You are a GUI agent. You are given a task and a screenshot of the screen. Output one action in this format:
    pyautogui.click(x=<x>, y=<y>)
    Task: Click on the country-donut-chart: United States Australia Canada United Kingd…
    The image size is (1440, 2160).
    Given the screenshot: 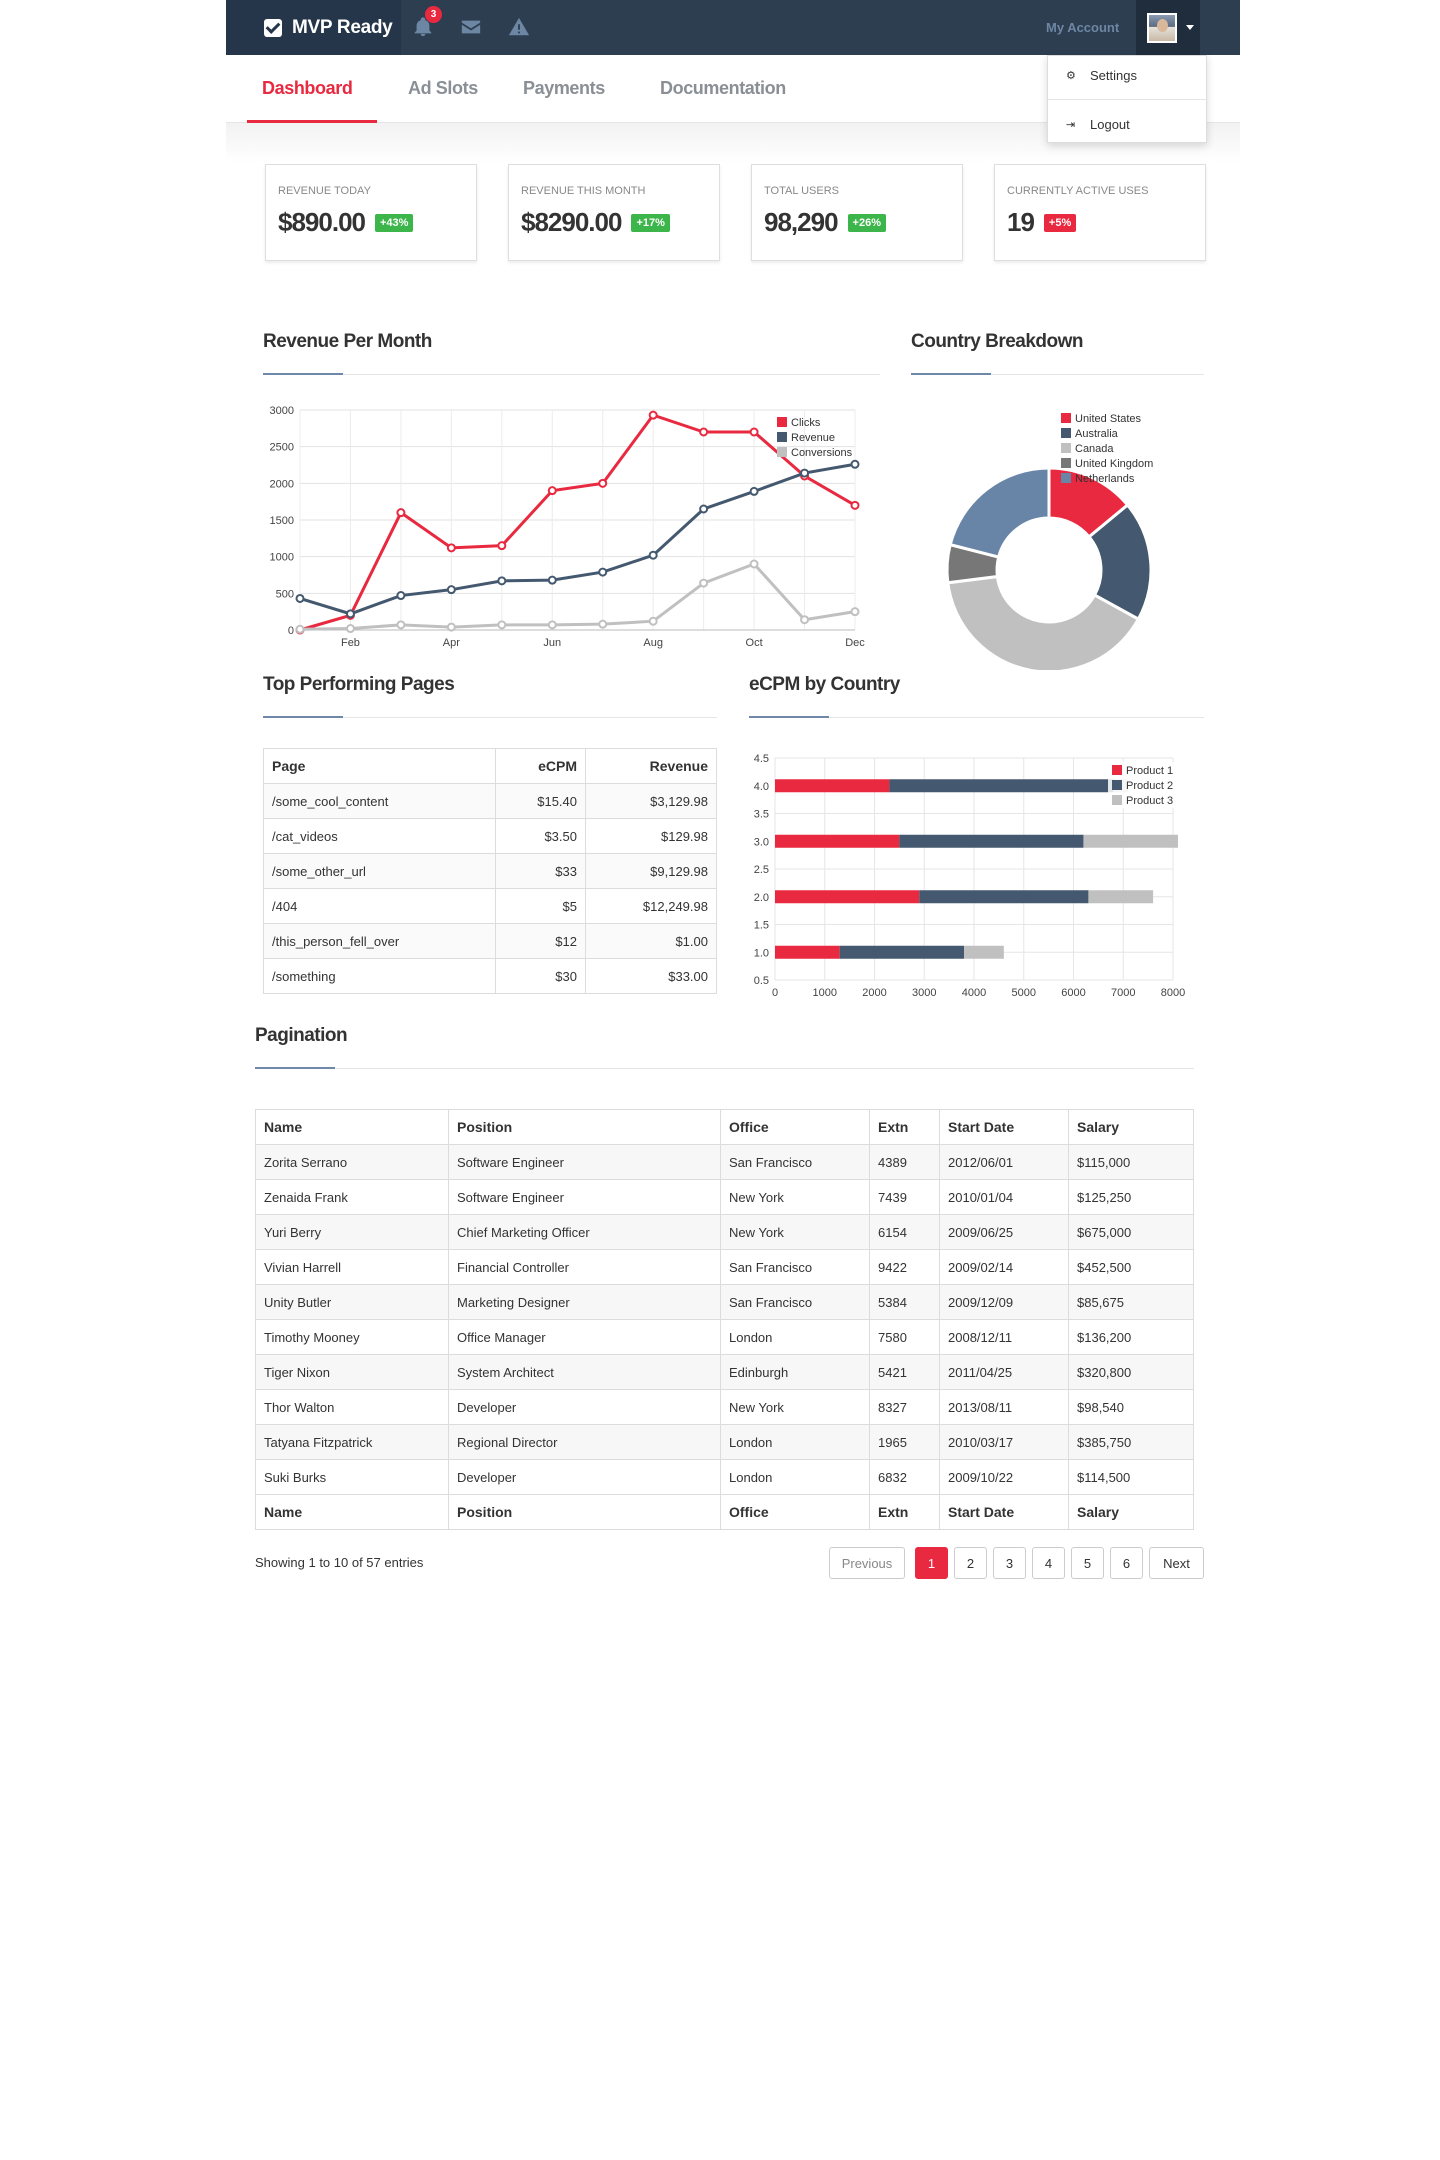 What is the action you would take?
    pyautogui.click(x=1049, y=541)
    